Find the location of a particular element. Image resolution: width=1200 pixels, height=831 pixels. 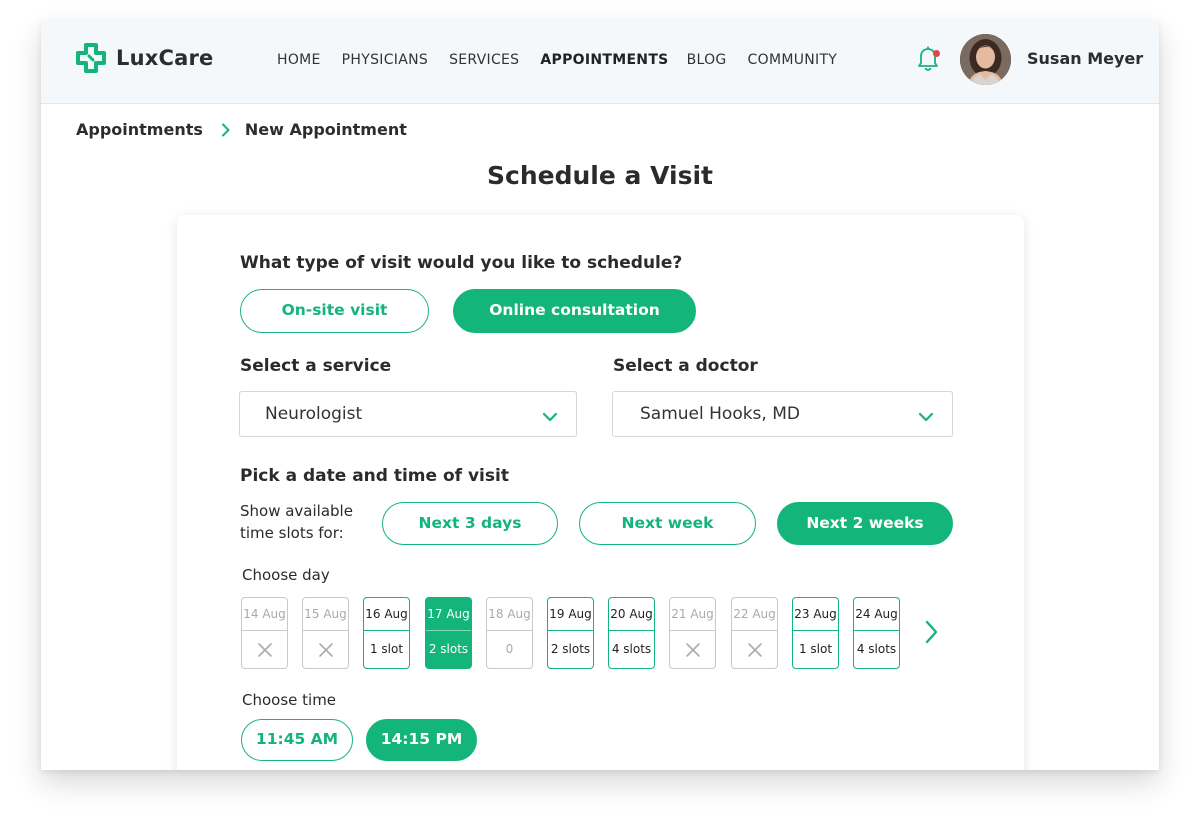

nav-link-community: COMMUNITY is located at coordinates (793, 60).